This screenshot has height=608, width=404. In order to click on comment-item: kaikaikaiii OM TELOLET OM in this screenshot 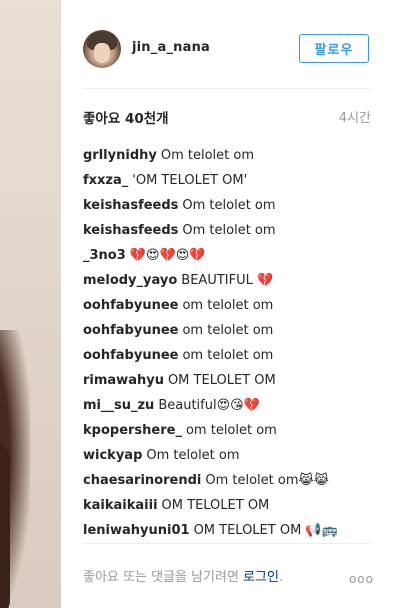, I will do `click(228, 508)`.